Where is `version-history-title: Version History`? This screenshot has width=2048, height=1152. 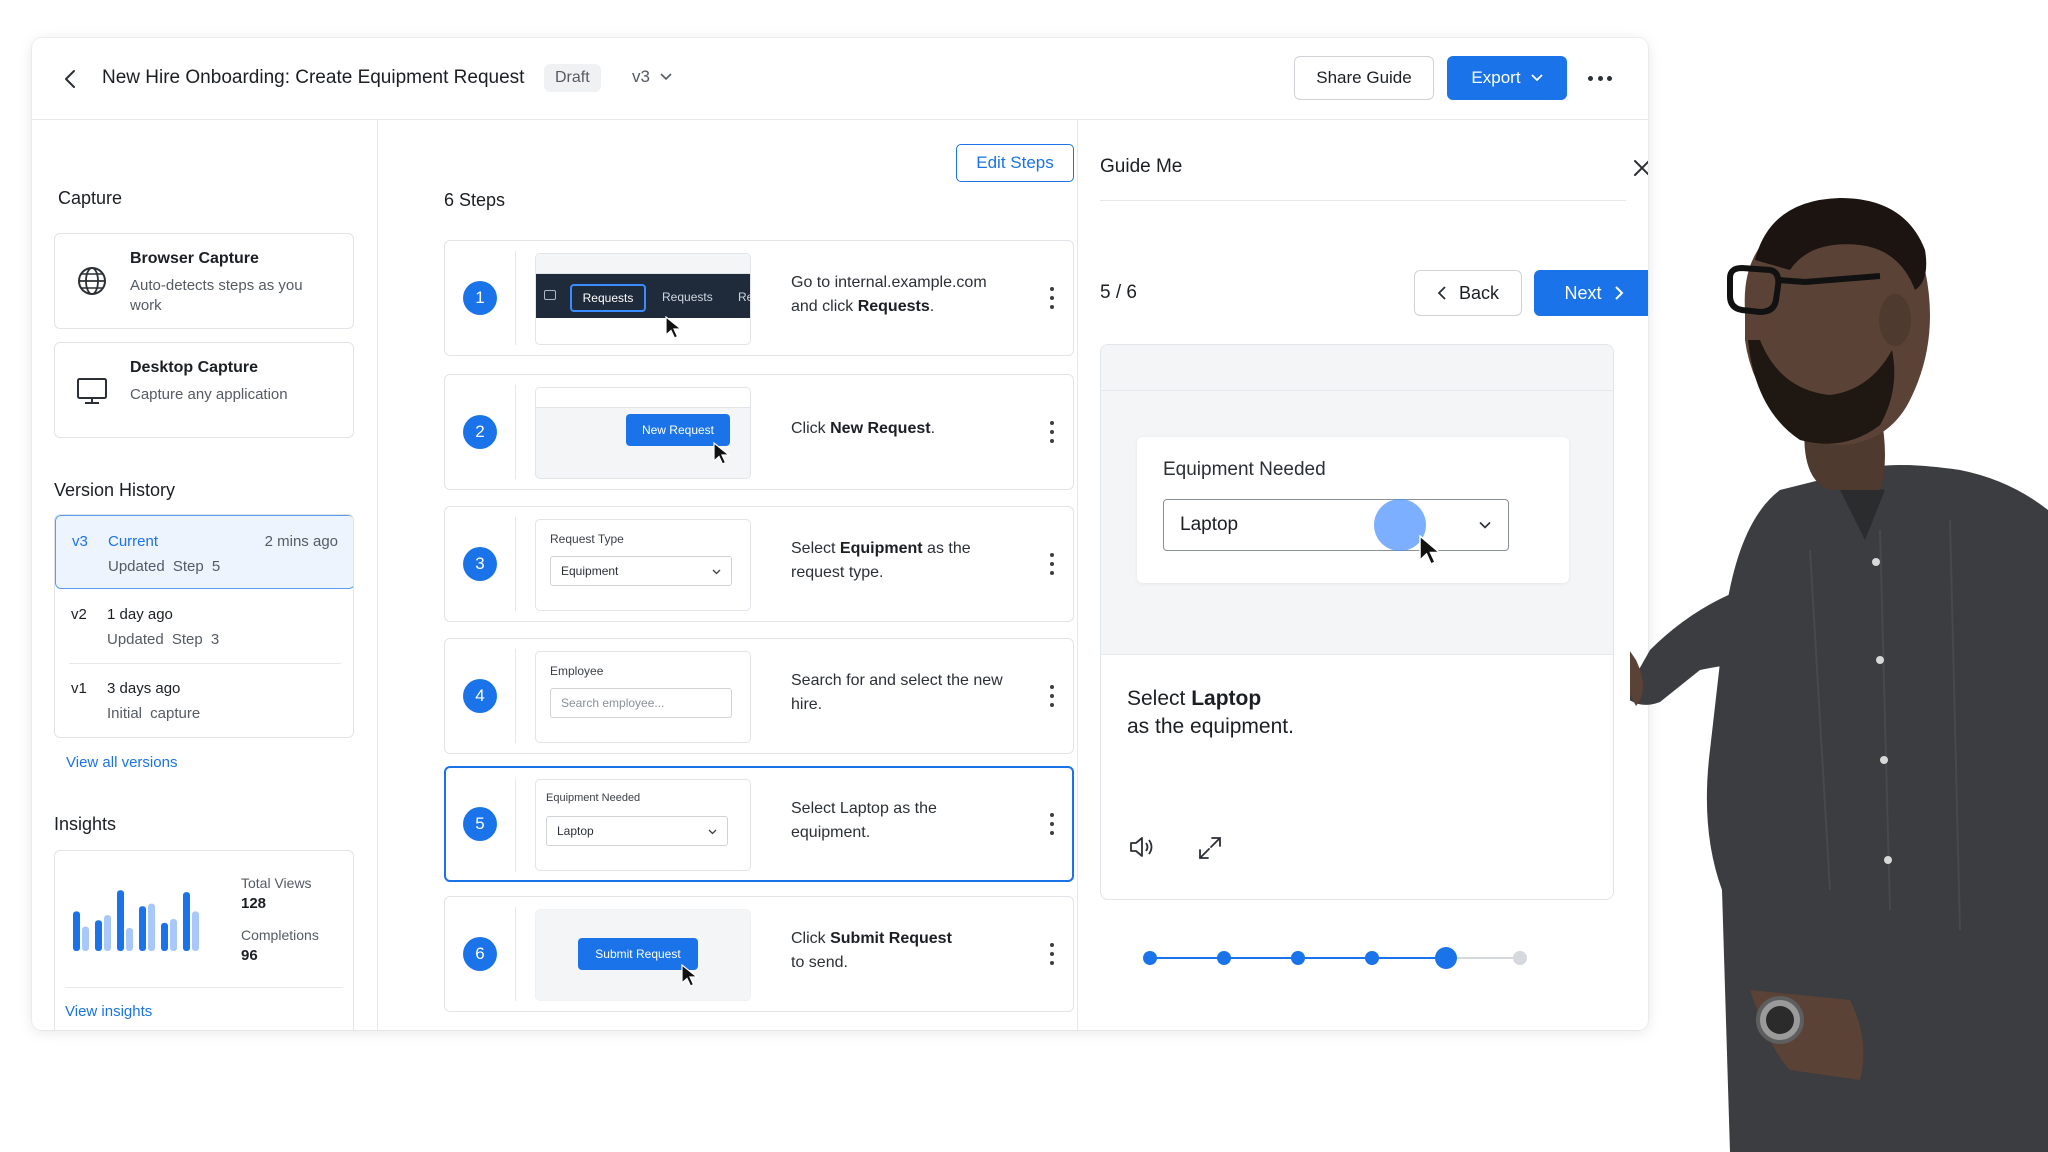
version-history-title: Version History is located at coordinates (115, 490).